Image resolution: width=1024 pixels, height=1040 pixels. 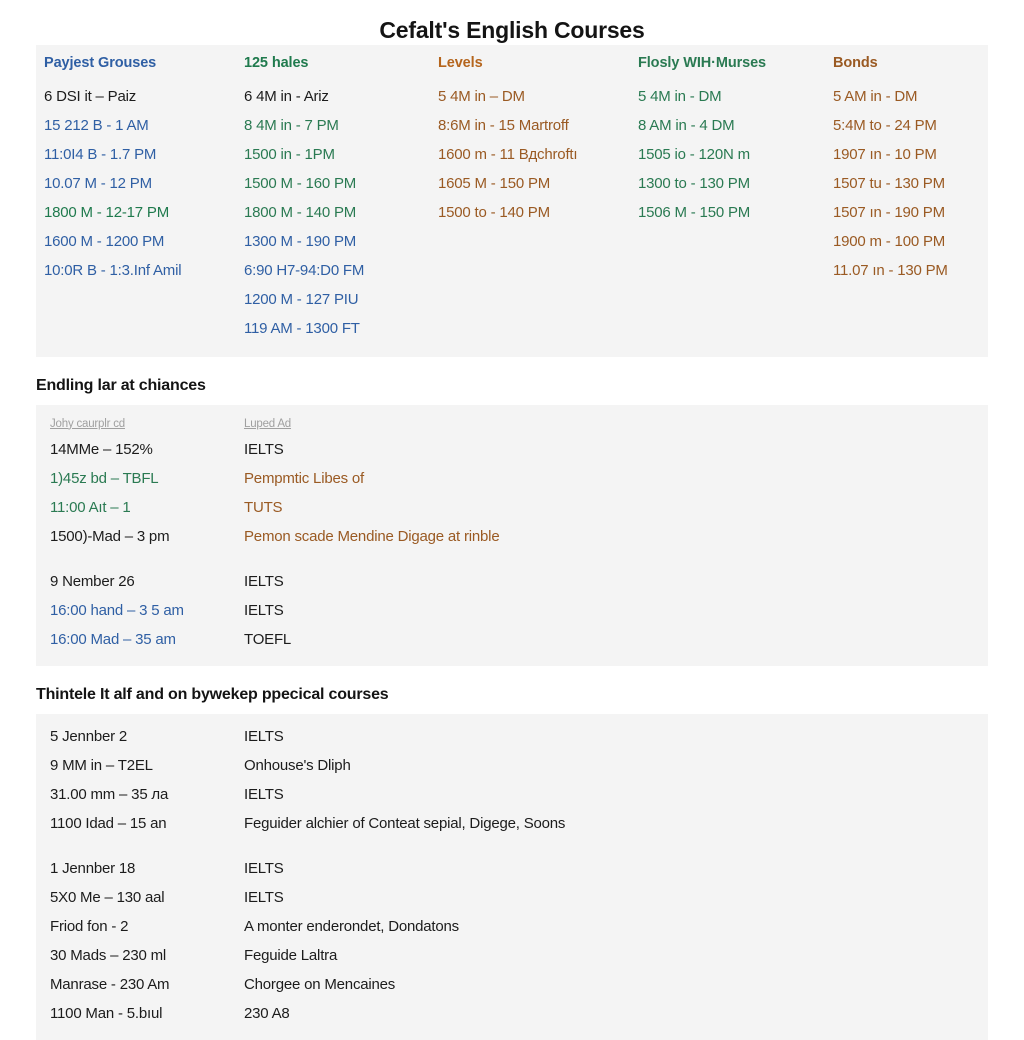 What do you see at coordinates (276, 62) in the screenshot?
I see `schedule-column-header: 125 hales` at bounding box center [276, 62].